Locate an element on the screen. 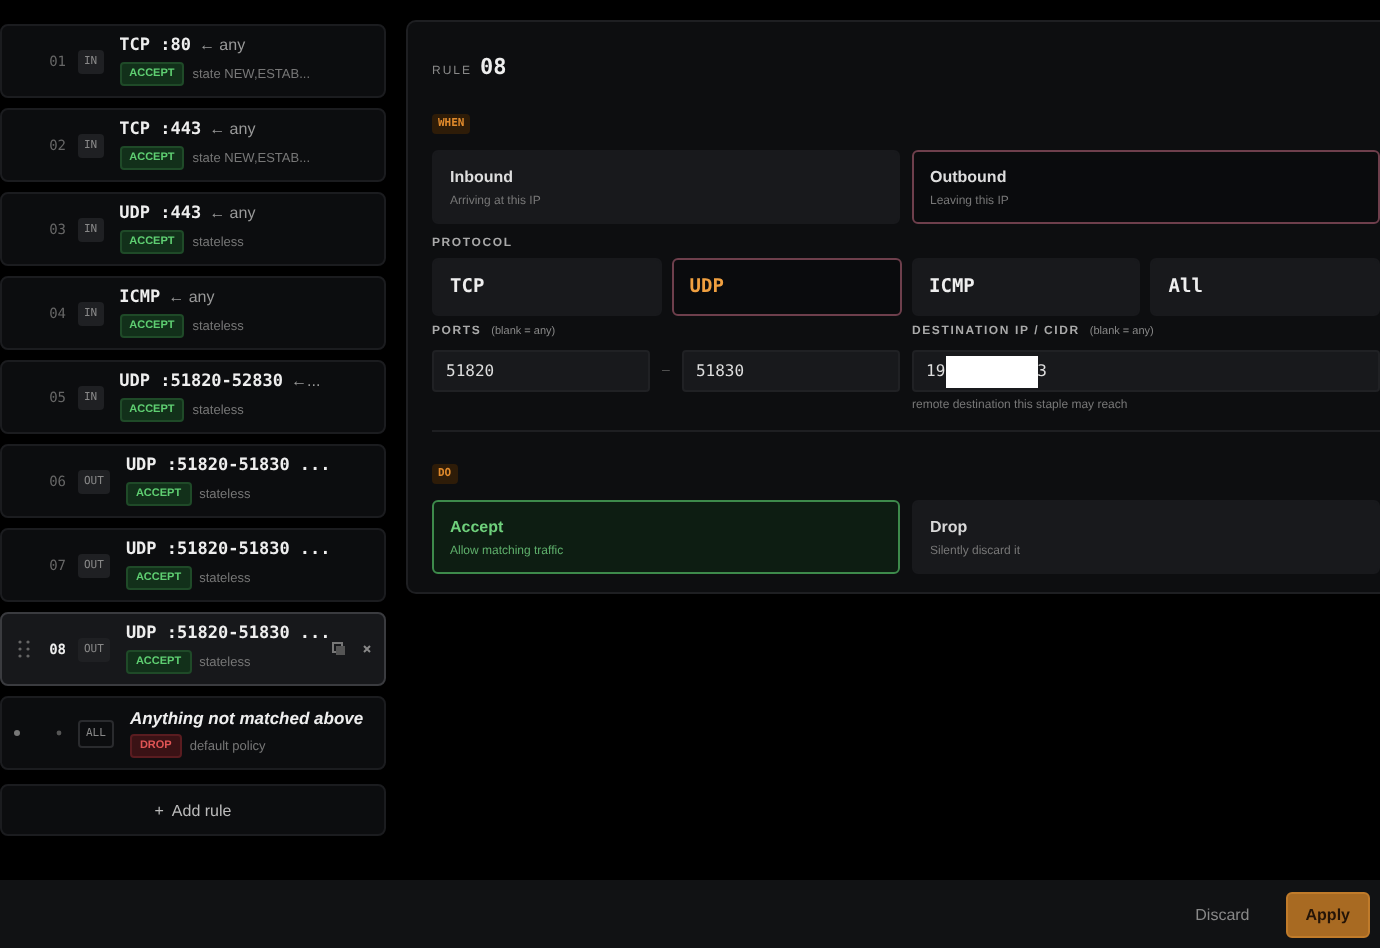 The height and width of the screenshot is (948, 1380). option-title: Outbound is located at coordinates (969, 176).